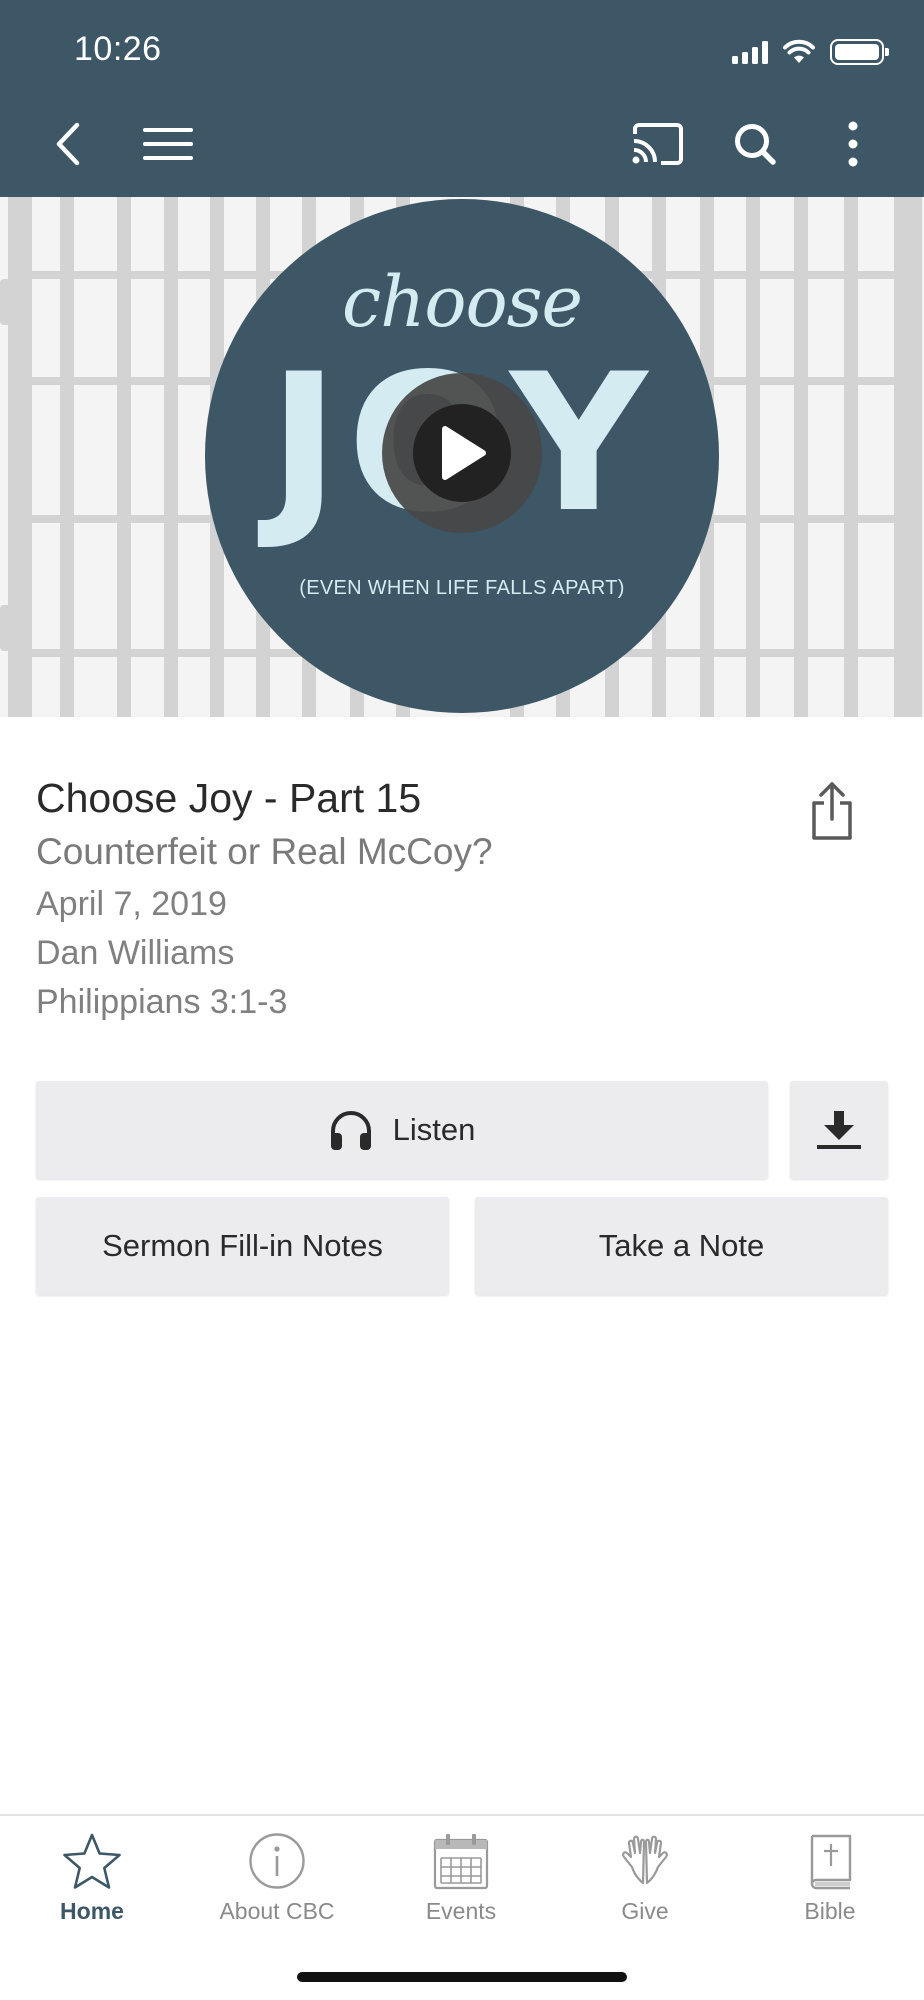 Image resolution: width=924 pixels, height=2000 pixels. I want to click on signal-icon, so click(750, 52).